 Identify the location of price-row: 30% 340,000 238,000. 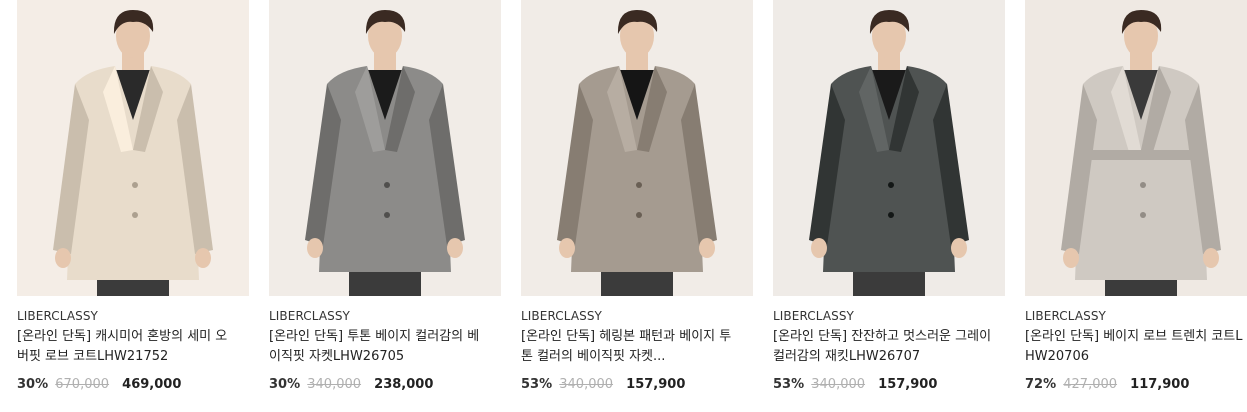
(385, 385).